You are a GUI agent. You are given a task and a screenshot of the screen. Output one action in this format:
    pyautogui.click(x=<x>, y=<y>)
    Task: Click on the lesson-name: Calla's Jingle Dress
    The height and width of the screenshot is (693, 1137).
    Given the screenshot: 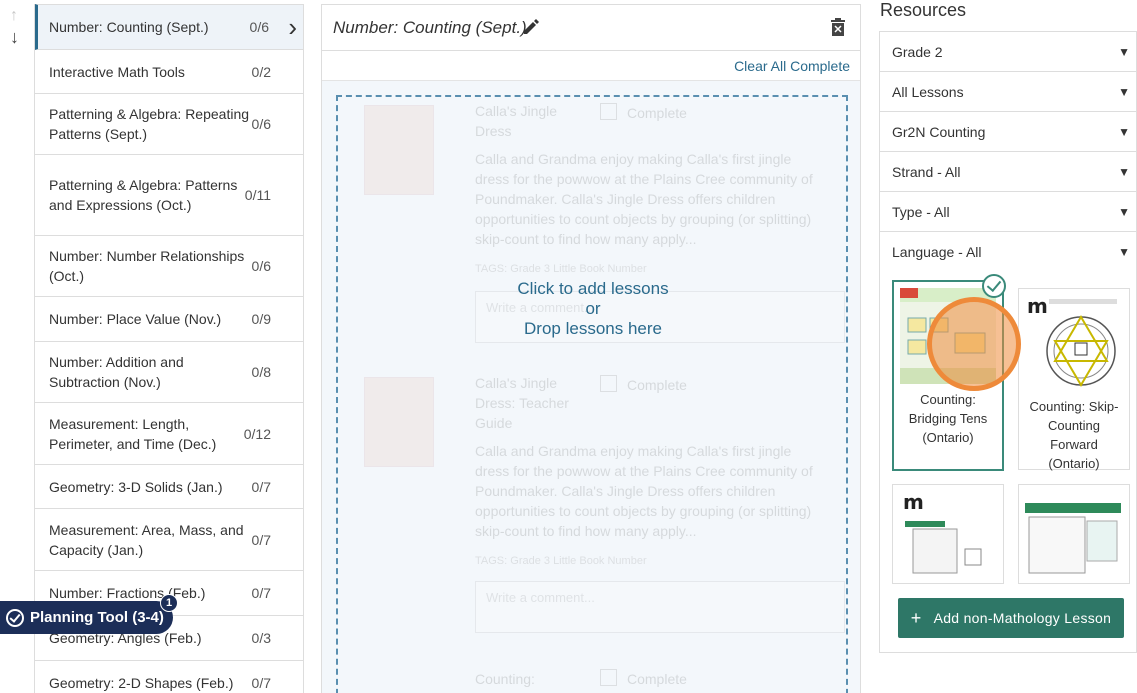 What is the action you would take?
    pyautogui.click(x=516, y=121)
    